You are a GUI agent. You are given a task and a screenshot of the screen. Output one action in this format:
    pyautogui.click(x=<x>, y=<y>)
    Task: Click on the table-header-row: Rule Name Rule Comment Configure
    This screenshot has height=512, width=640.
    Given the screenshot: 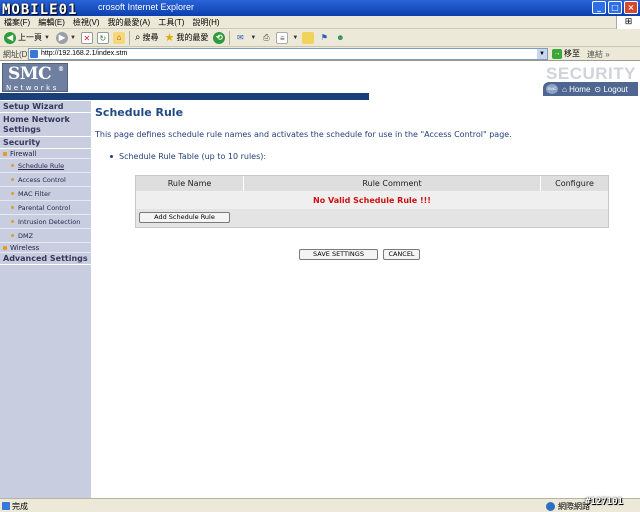 What is the action you would take?
    pyautogui.click(x=372, y=183)
    